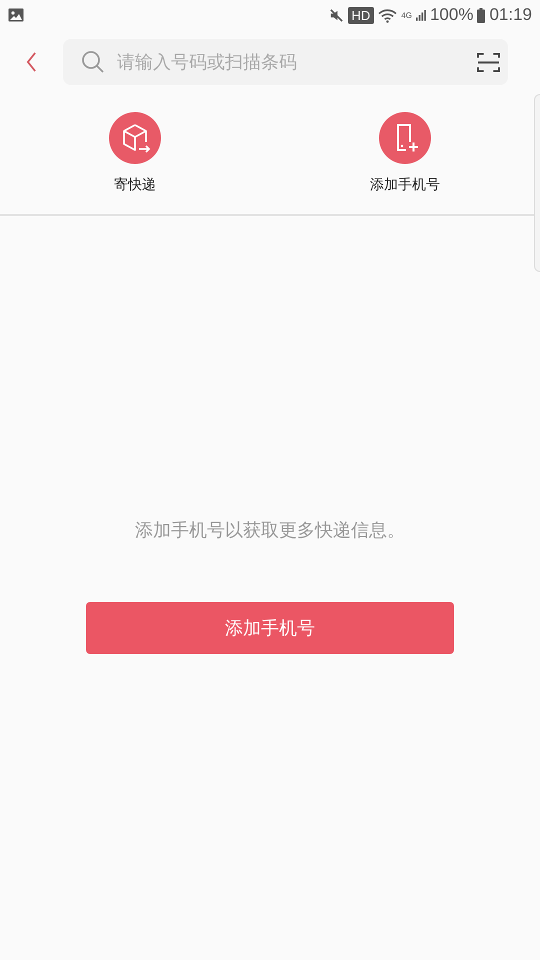 This screenshot has width=540, height=960. Describe the element at coordinates (481, 15) in the screenshot. I see `battery-icon` at that location.